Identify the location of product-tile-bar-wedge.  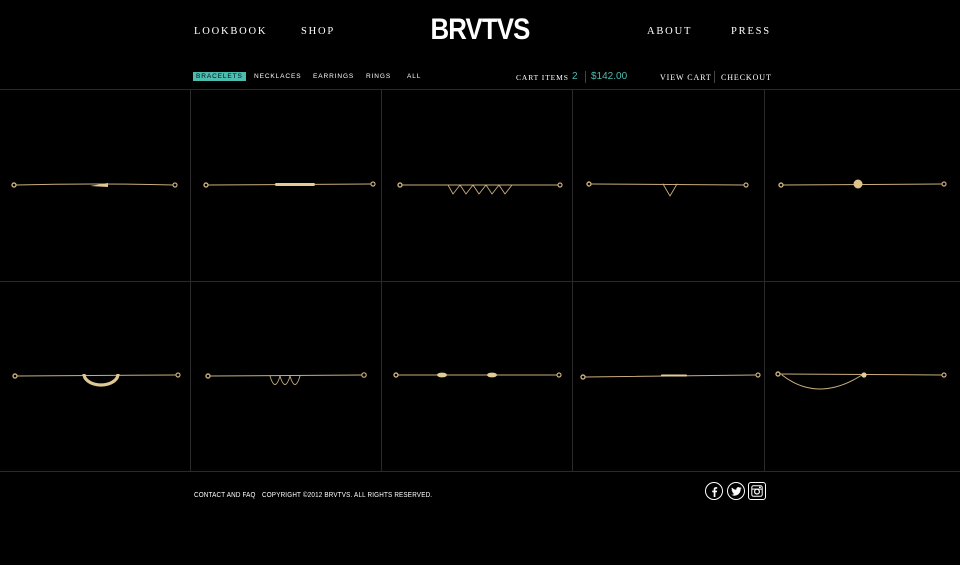
(95, 185).